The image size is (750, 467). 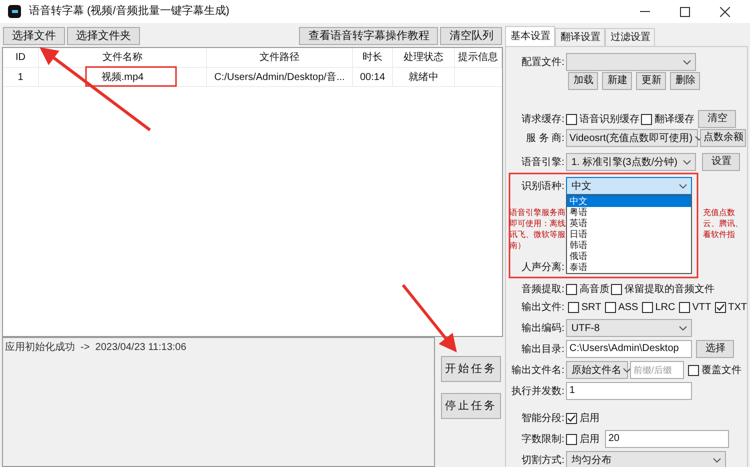 What do you see at coordinates (723, 223) in the screenshot?
I see `notice-text: 云、腾讯、` at bounding box center [723, 223].